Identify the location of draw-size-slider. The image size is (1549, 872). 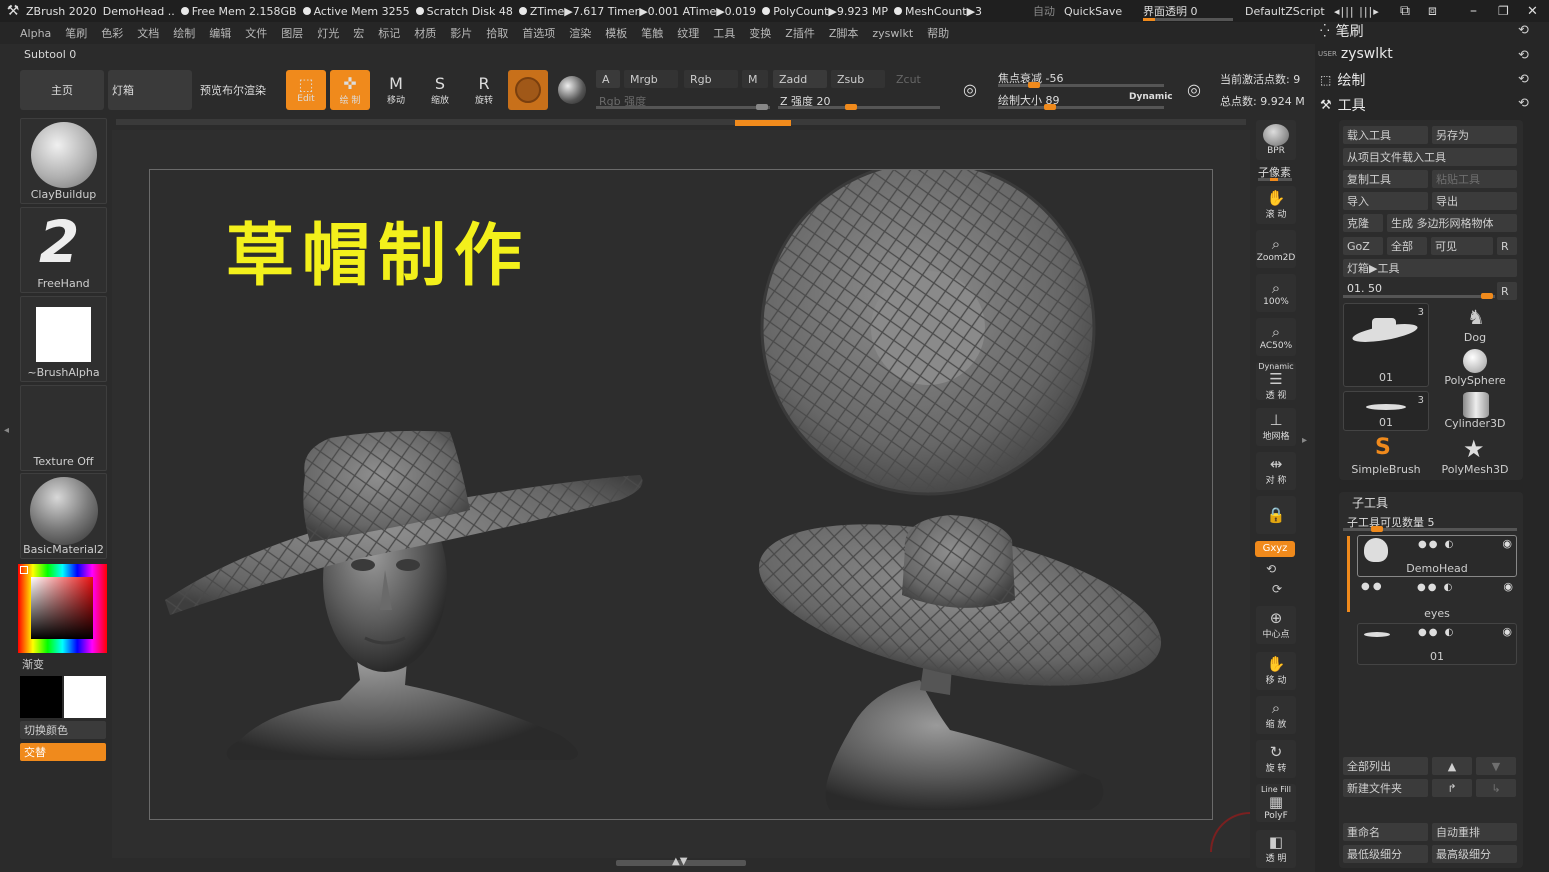
(1081, 107).